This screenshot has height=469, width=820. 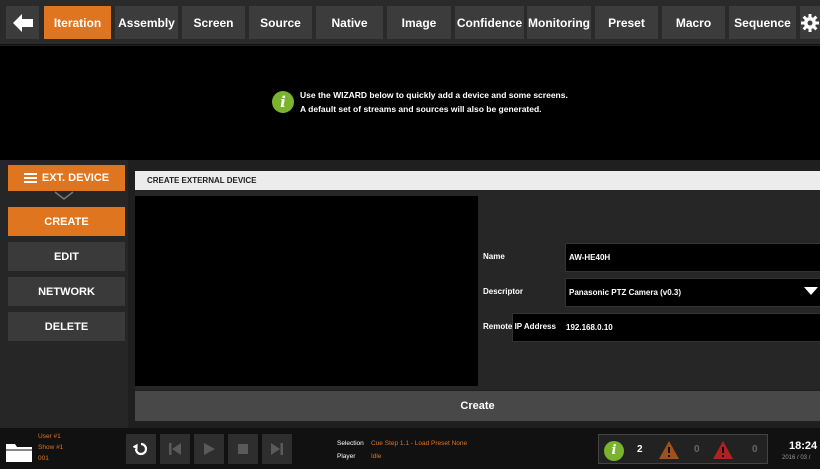 I want to click on back-button, so click(x=22, y=22).